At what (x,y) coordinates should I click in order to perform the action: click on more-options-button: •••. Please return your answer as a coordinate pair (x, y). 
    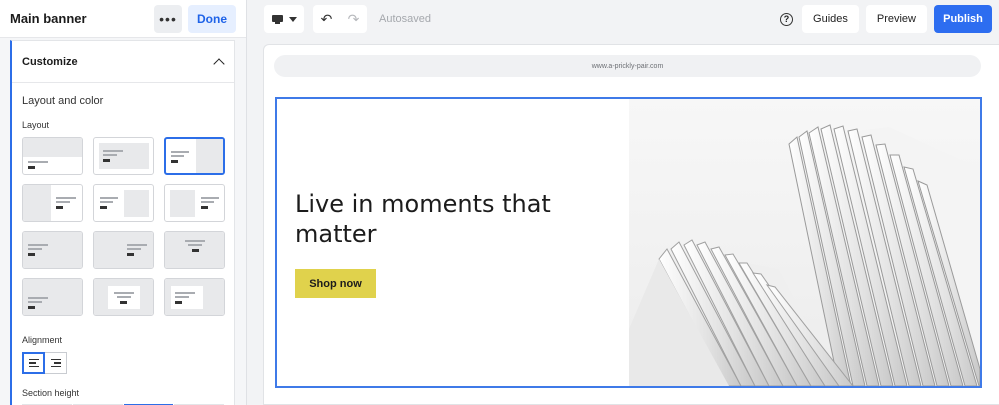
    Looking at the image, I should click on (168, 18).